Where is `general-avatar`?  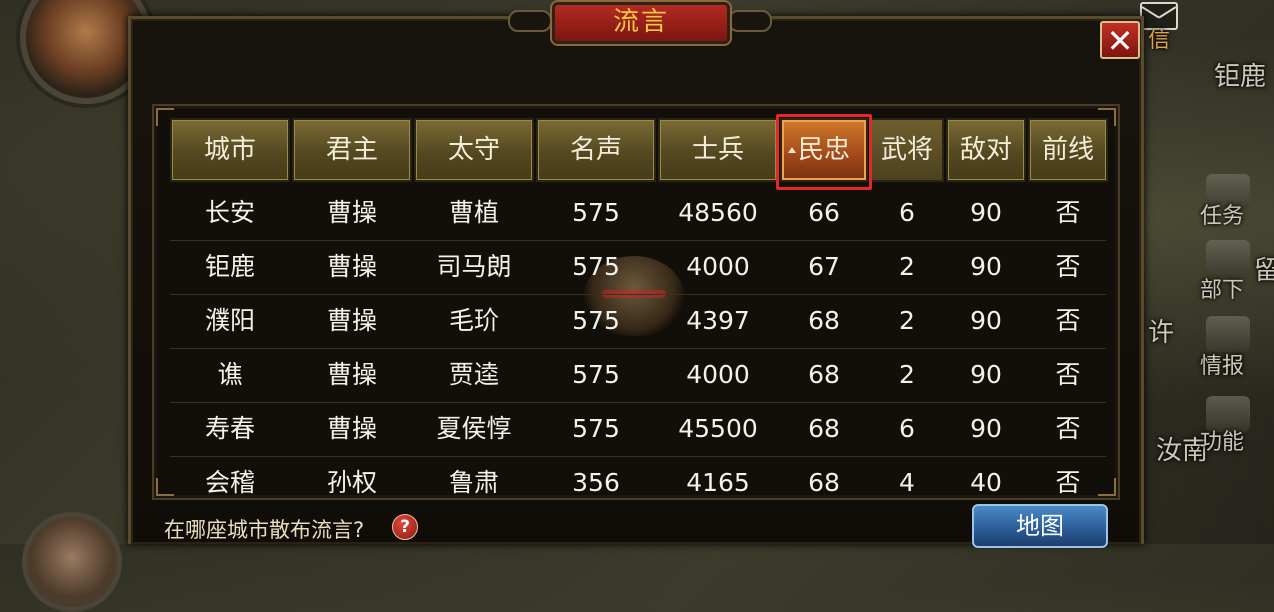
general-avatar is located at coordinates (72, 562).